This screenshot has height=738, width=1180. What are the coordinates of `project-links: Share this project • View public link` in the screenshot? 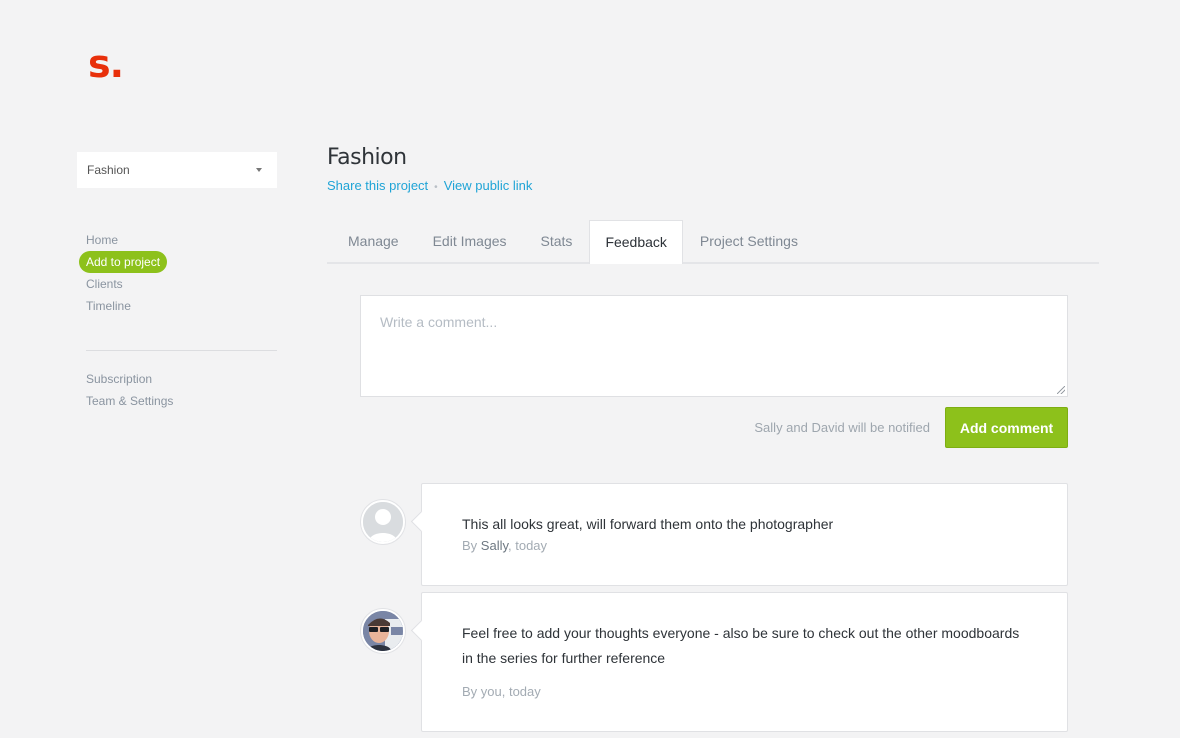 It's located at (429, 185).